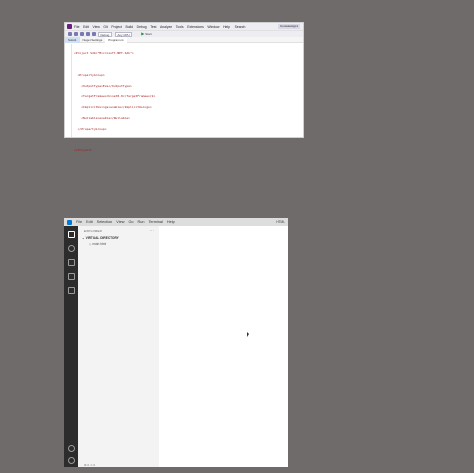 Image resolution: width=474 pixels, height=473 pixels. Describe the element at coordinates (118, 230) in the screenshot. I see `explorer-header: EXPLORER ···` at that location.